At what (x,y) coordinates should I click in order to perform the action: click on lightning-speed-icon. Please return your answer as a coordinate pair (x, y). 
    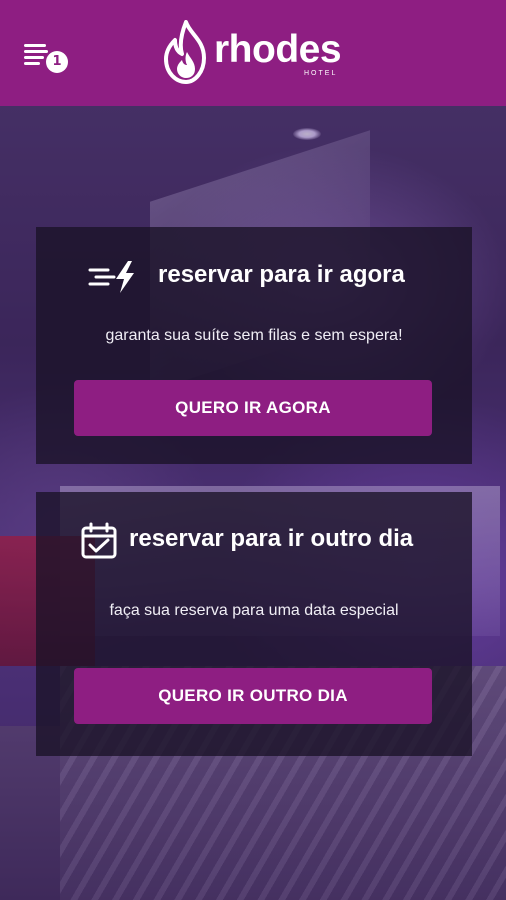
    Looking at the image, I should click on (111, 277).